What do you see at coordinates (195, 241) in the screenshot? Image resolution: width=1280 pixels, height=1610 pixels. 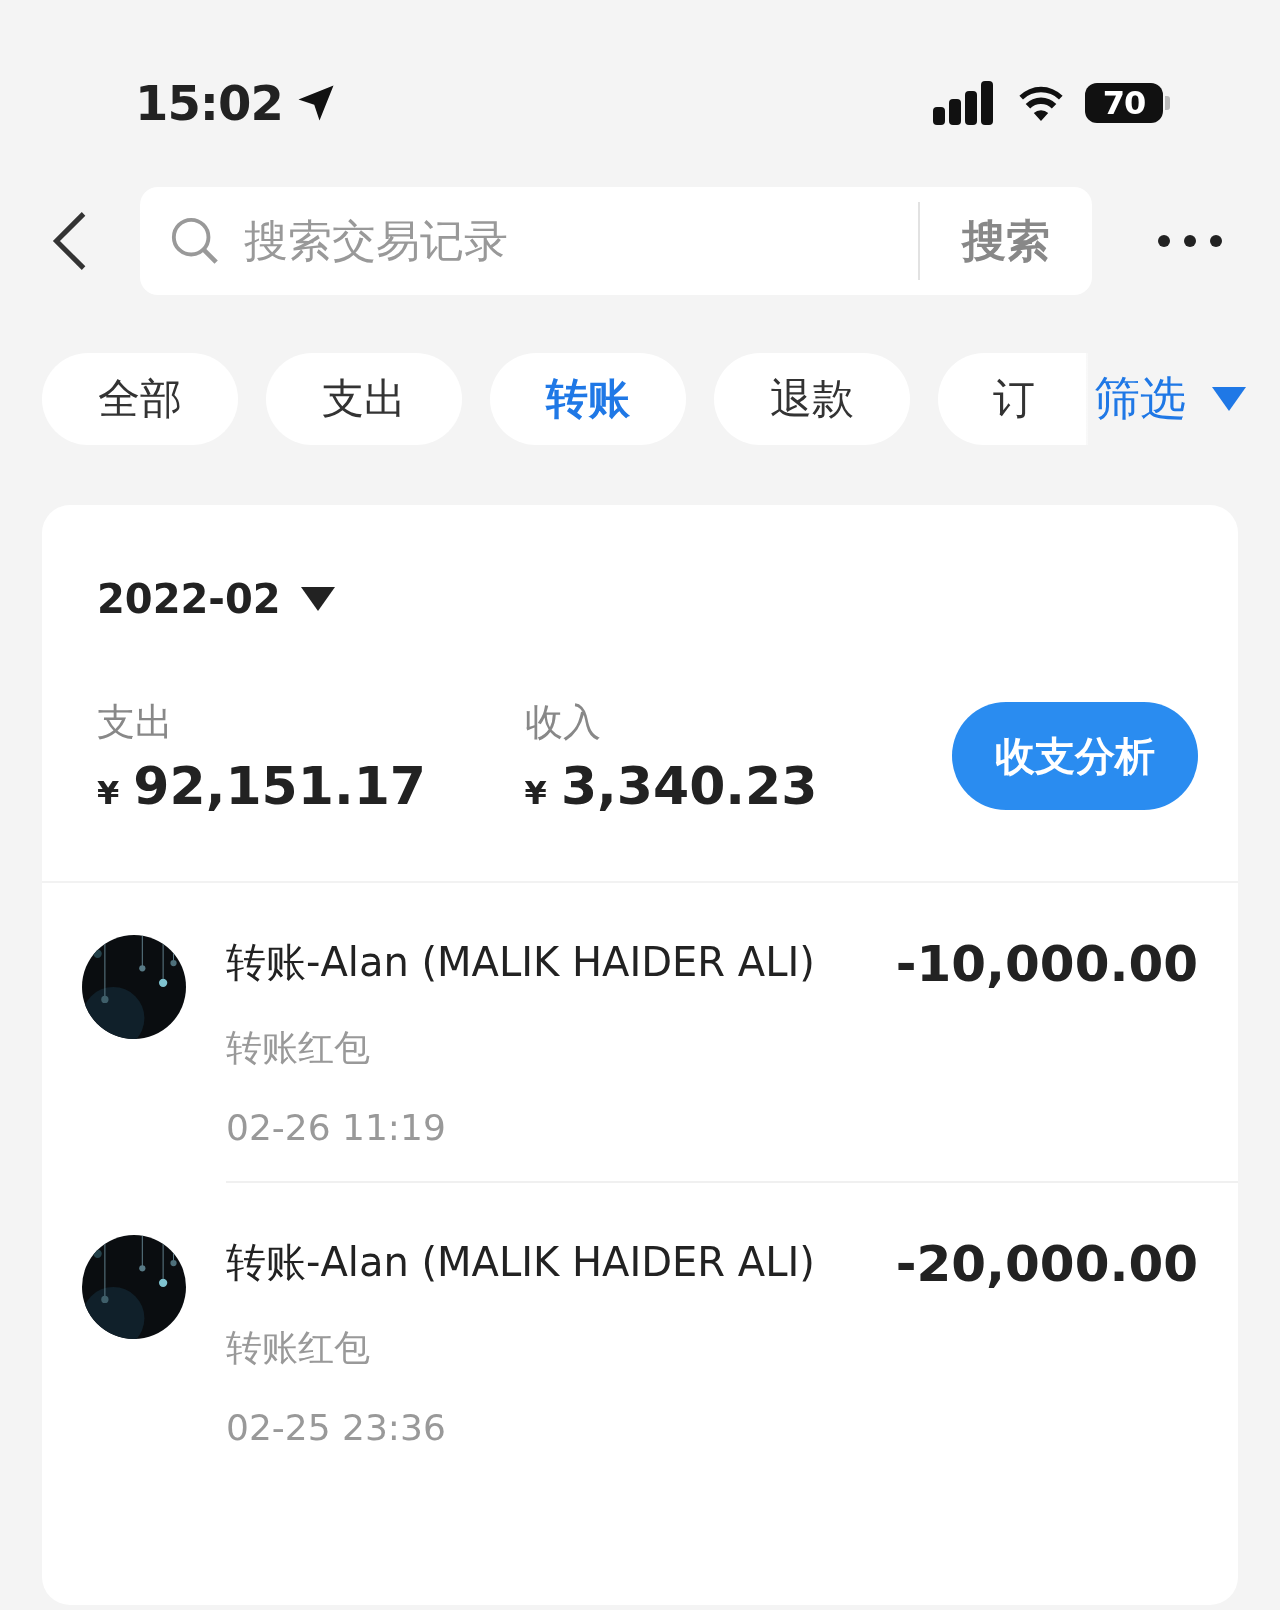 I see `search-icon` at bounding box center [195, 241].